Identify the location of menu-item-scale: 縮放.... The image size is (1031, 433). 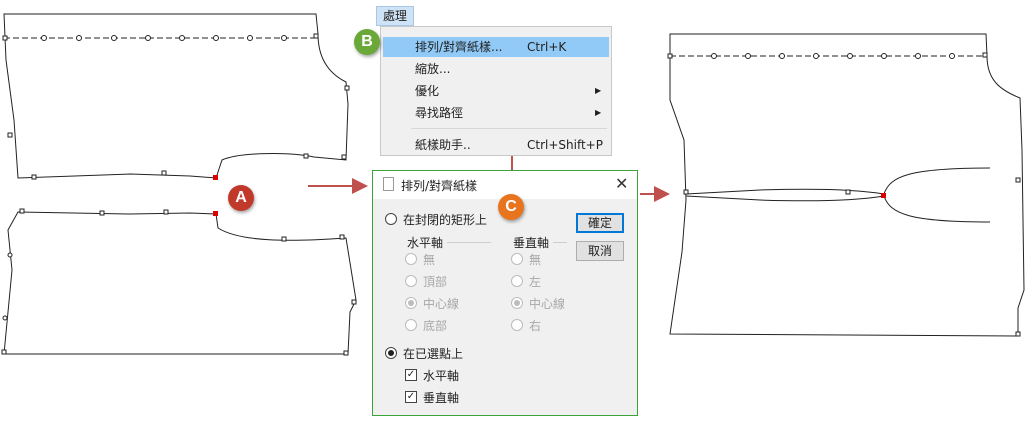
(496, 69).